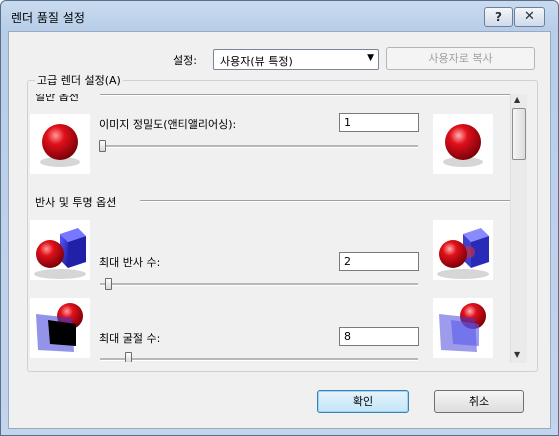 This screenshot has height=436, width=559. Describe the element at coordinates (498, 17) in the screenshot. I see `help-button: ?` at that location.